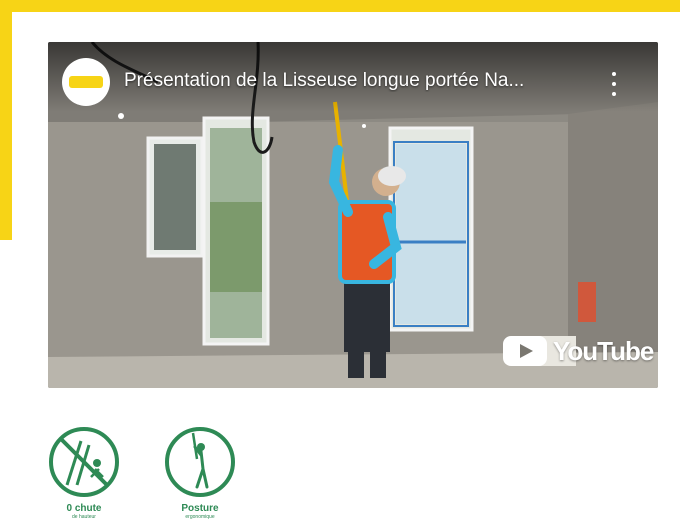 This screenshot has width=680, height=530. What do you see at coordinates (614, 84) in the screenshot?
I see `more-vert-icon` at bounding box center [614, 84].